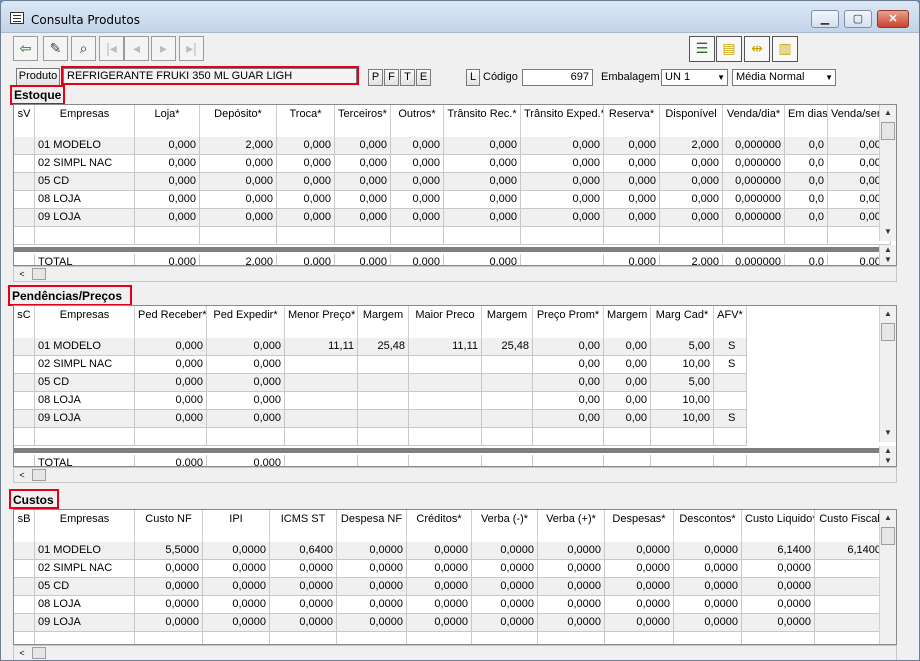 The image size is (920, 661). What do you see at coordinates (445, 322) in the screenshot?
I see `column-header: Maior Preco` at bounding box center [445, 322].